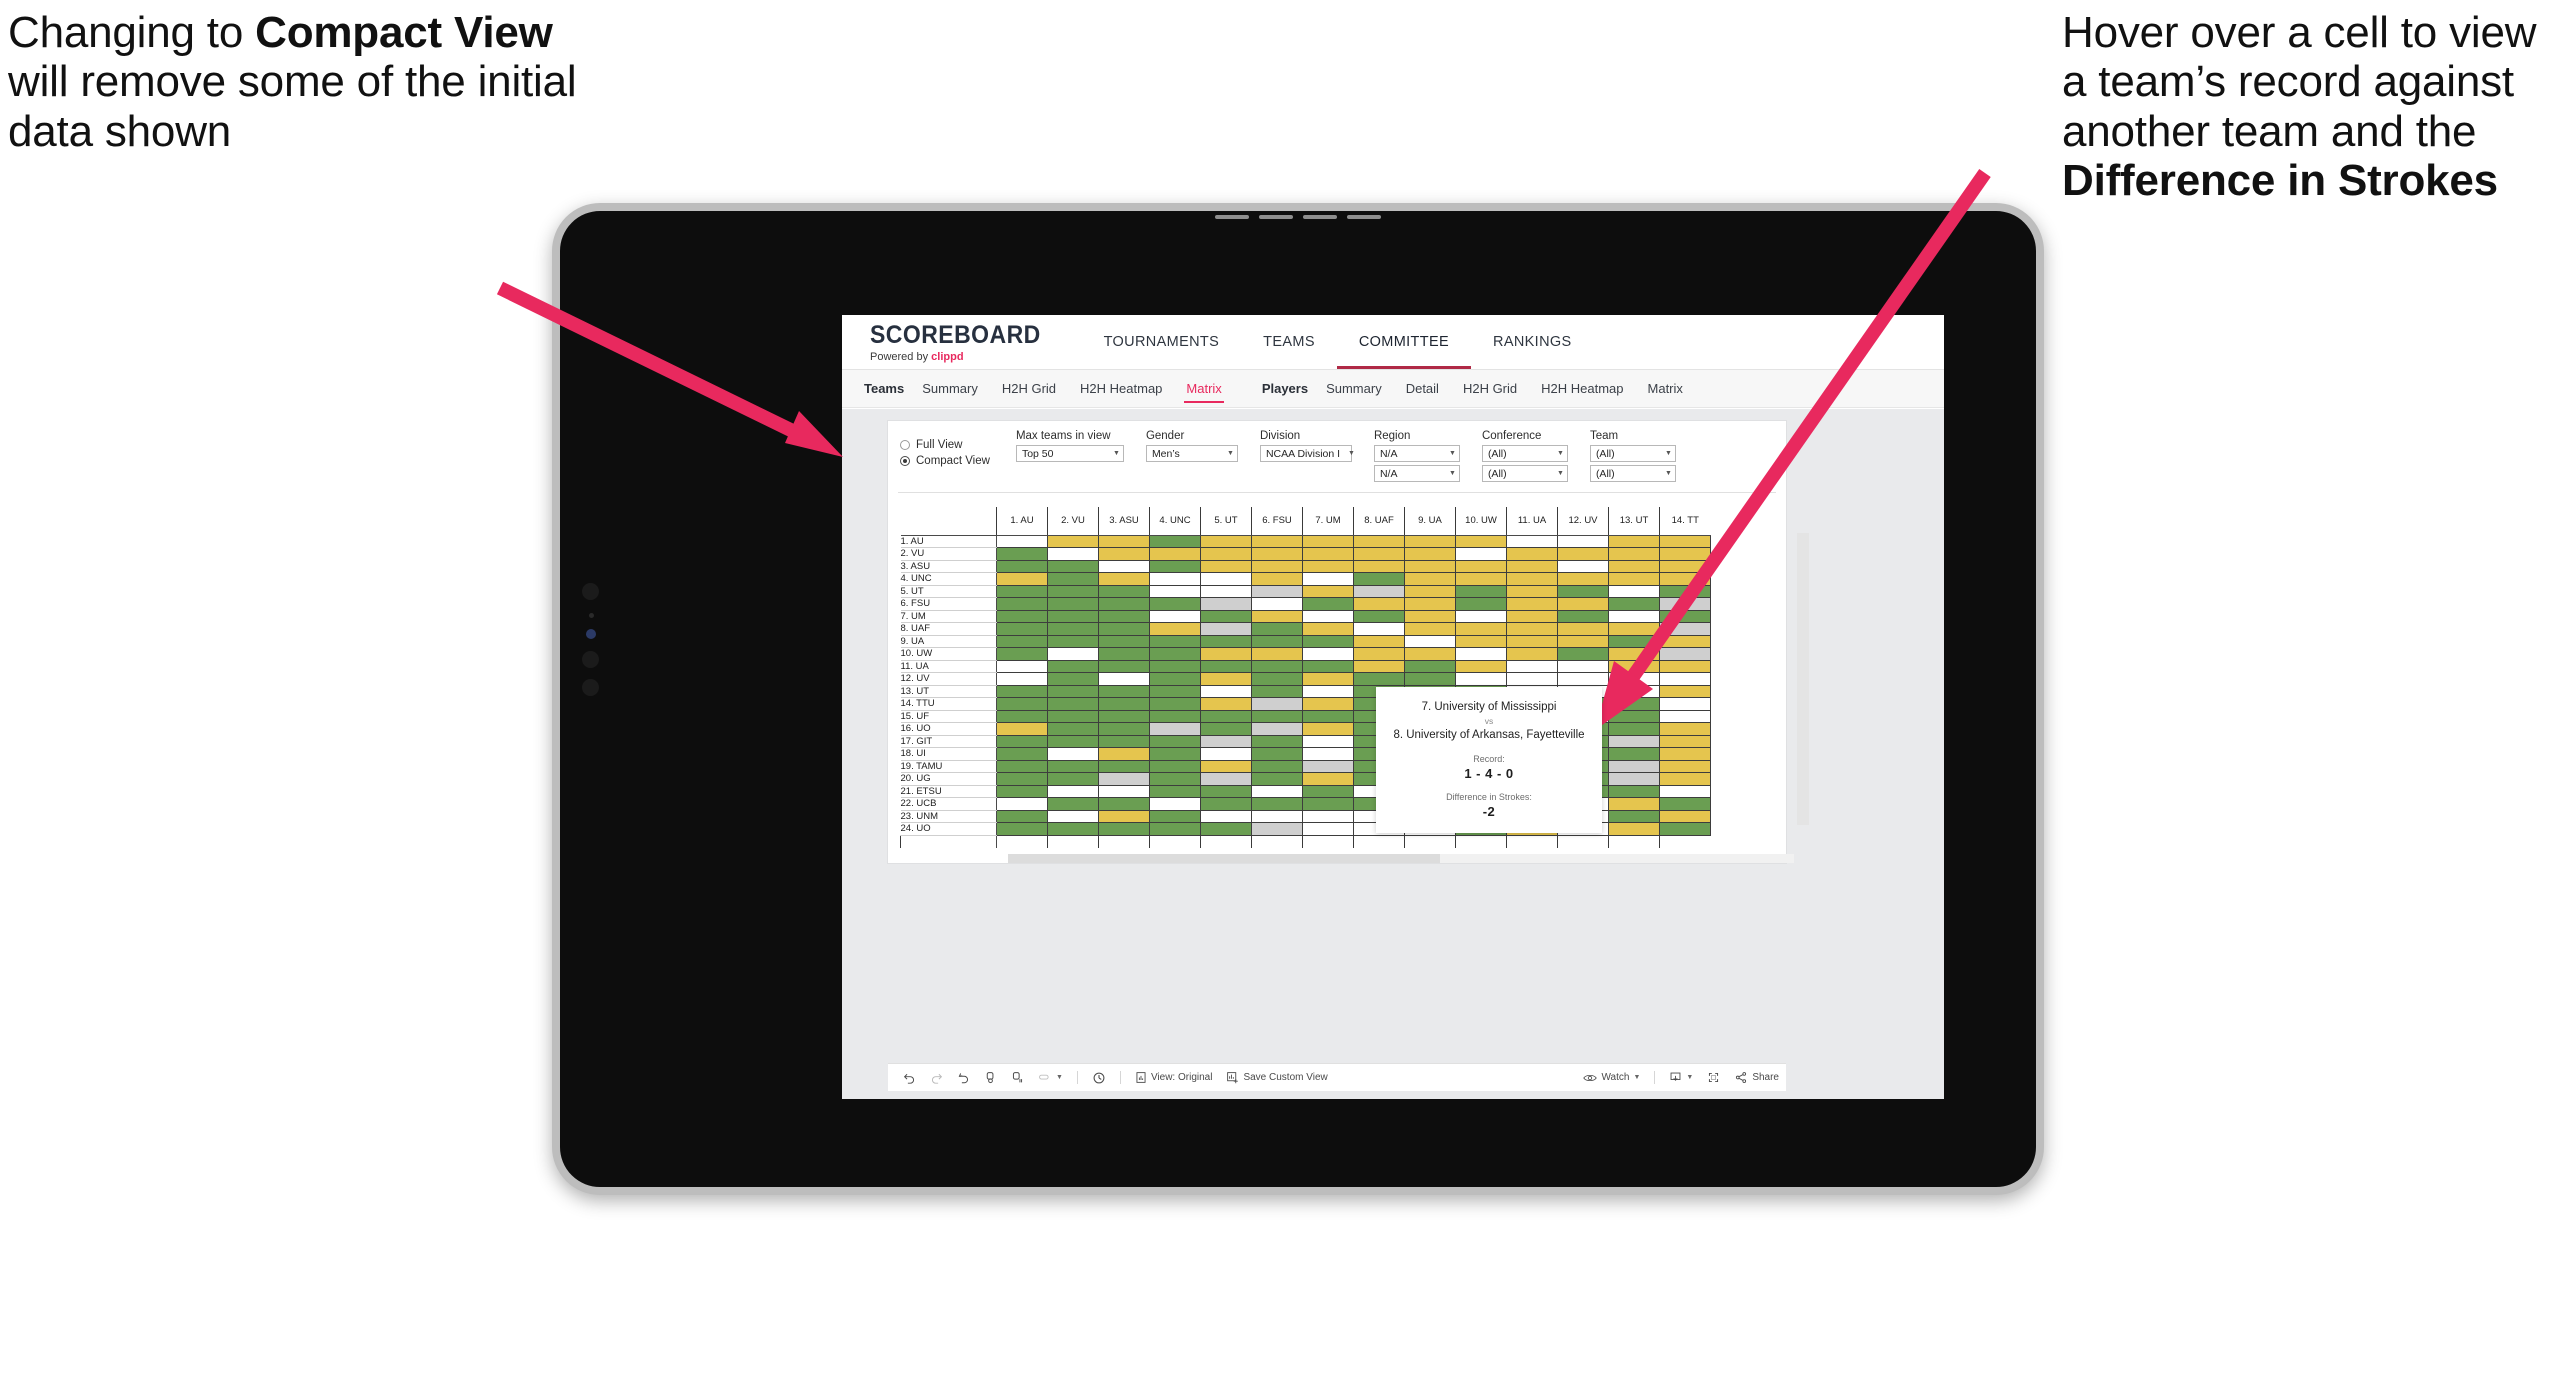 The height and width of the screenshot is (1380, 2565). I want to click on select-team-secondary: (All) ▼, so click(1632, 473).